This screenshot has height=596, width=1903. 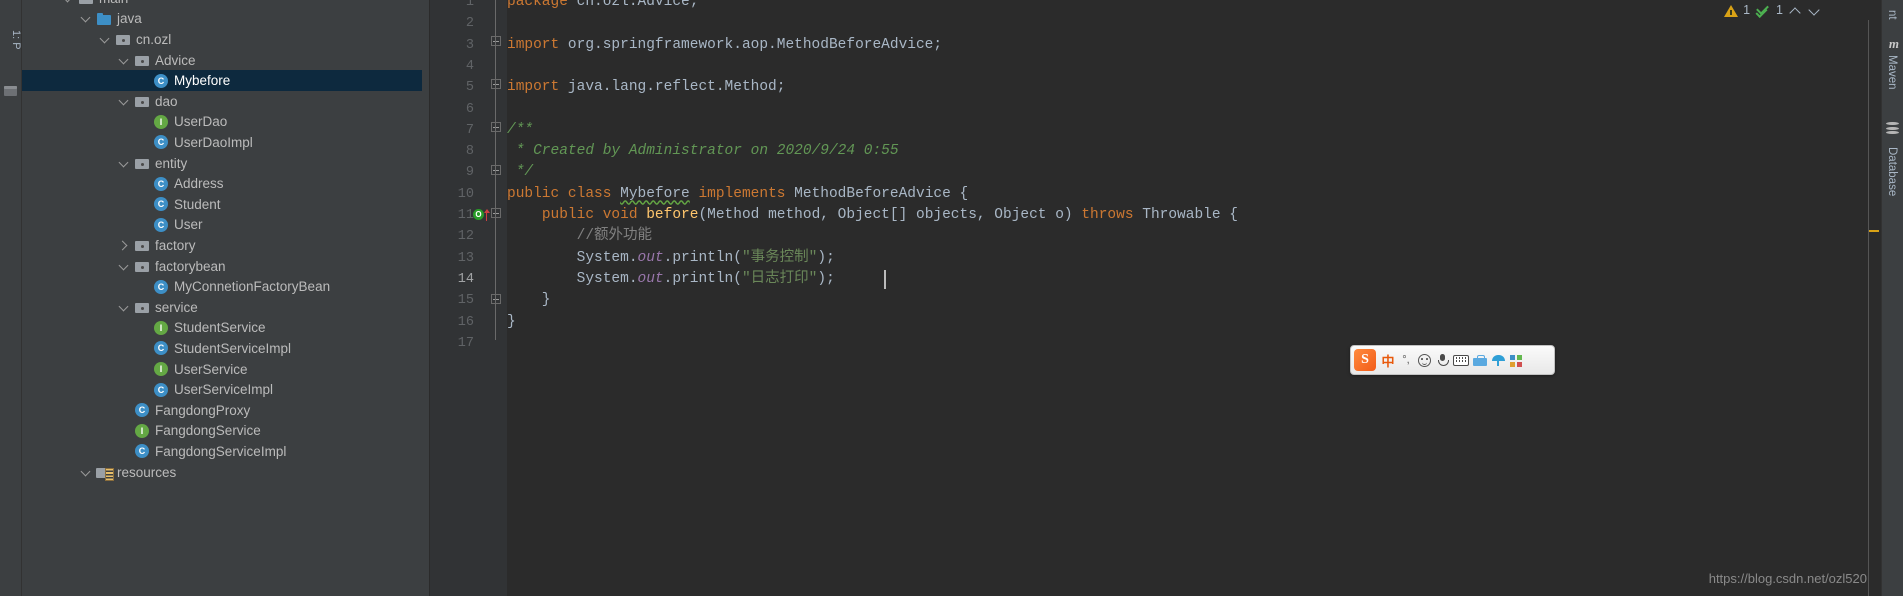 What do you see at coordinates (222, 307) in the screenshot?
I see `tree-item-service: service` at bounding box center [222, 307].